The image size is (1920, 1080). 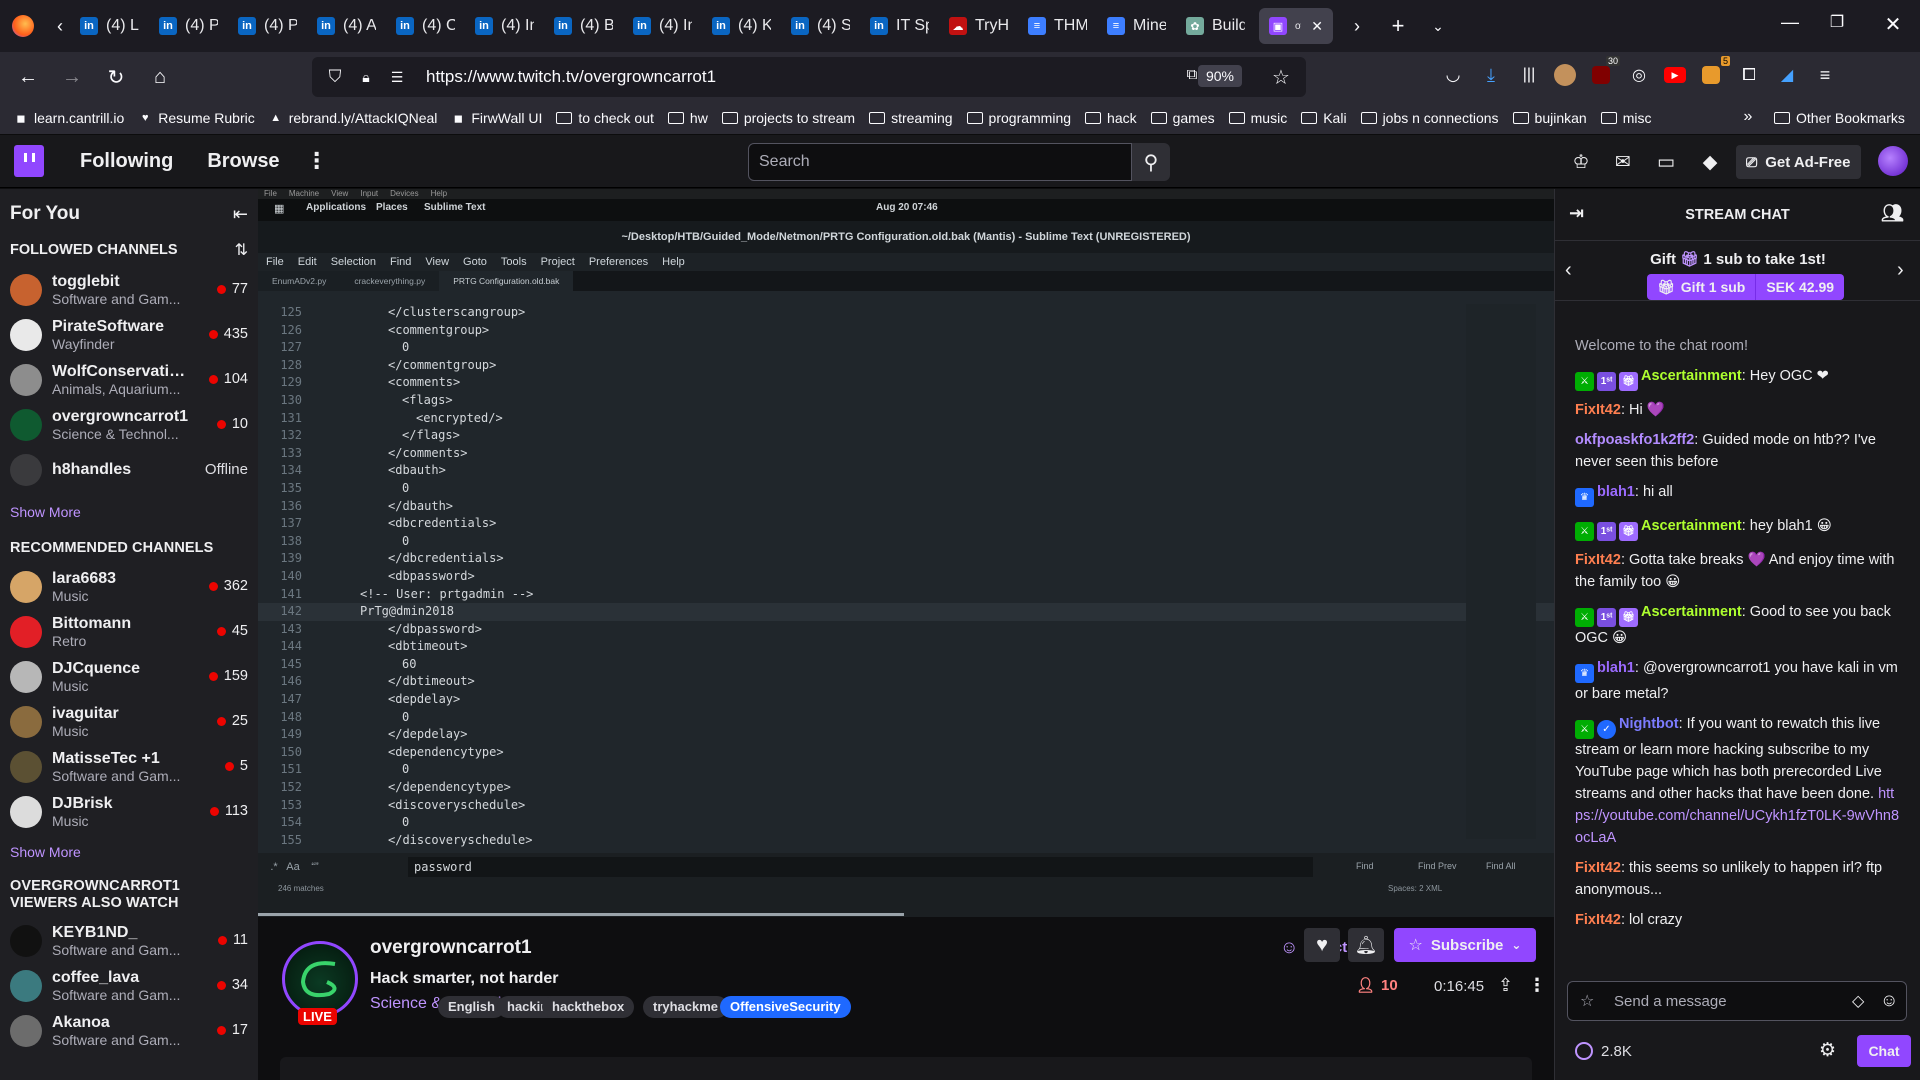 What do you see at coordinates (335, 77) in the screenshot?
I see `shield-icon: ⛉` at bounding box center [335, 77].